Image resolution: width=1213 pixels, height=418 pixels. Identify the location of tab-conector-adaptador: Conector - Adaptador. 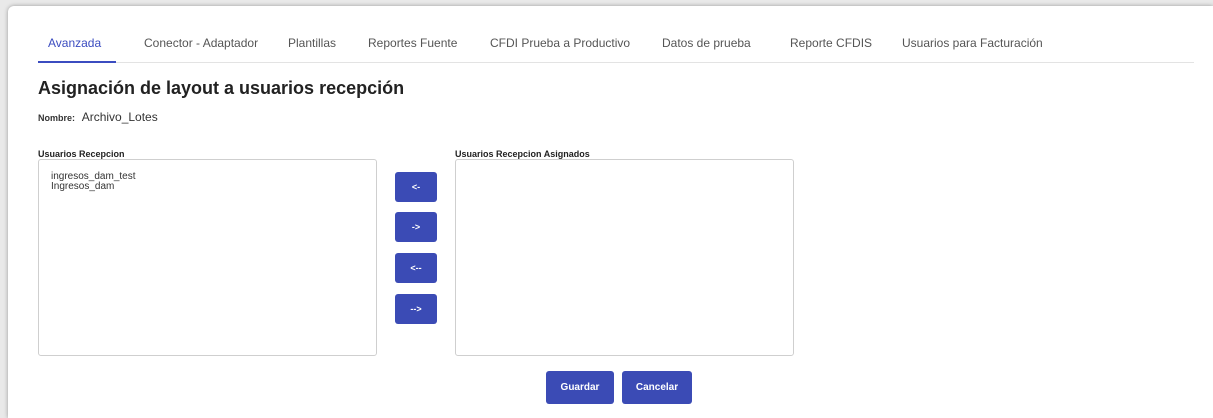
(201, 43).